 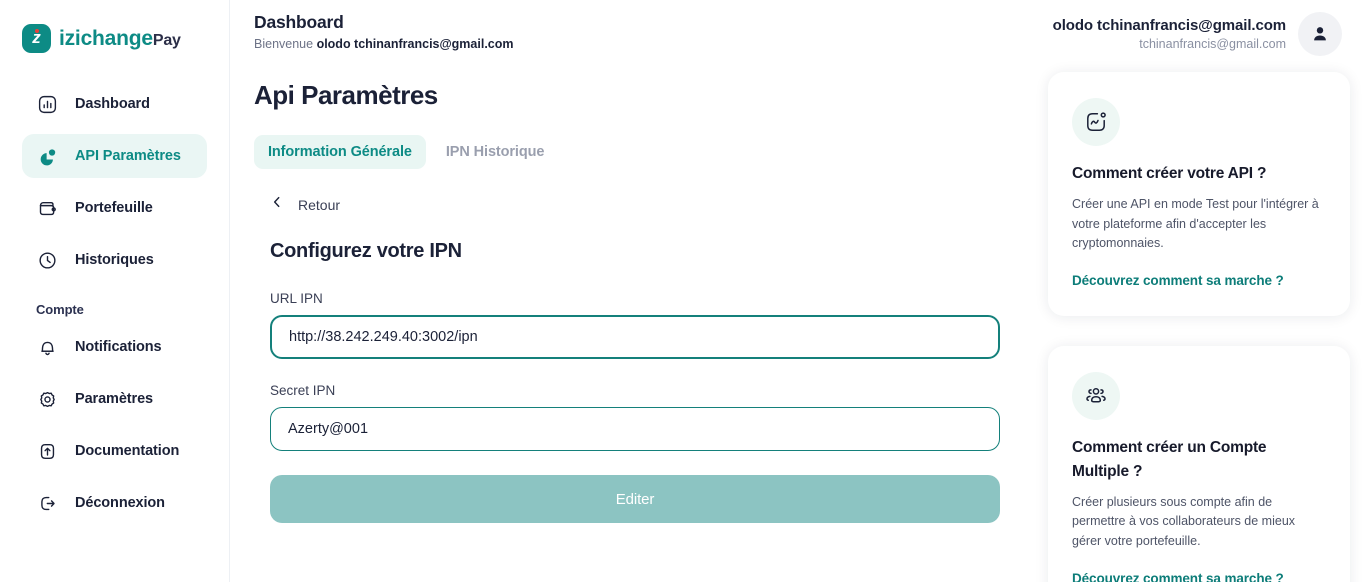 What do you see at coordinates (106, 38) in the screenshot?
I see `brand-name-primary: izichange` at bounding box center [106, 38].